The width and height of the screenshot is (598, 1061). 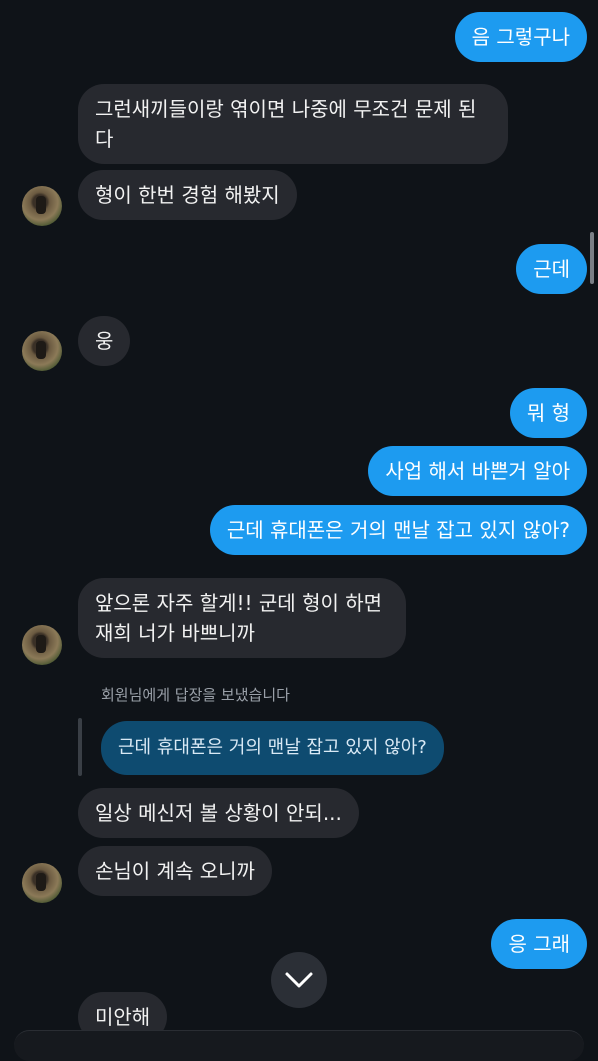 What do you see at coordinates (80, 747) in the screenshot?
I see `quote-bar` at bounding box center [80, 747].